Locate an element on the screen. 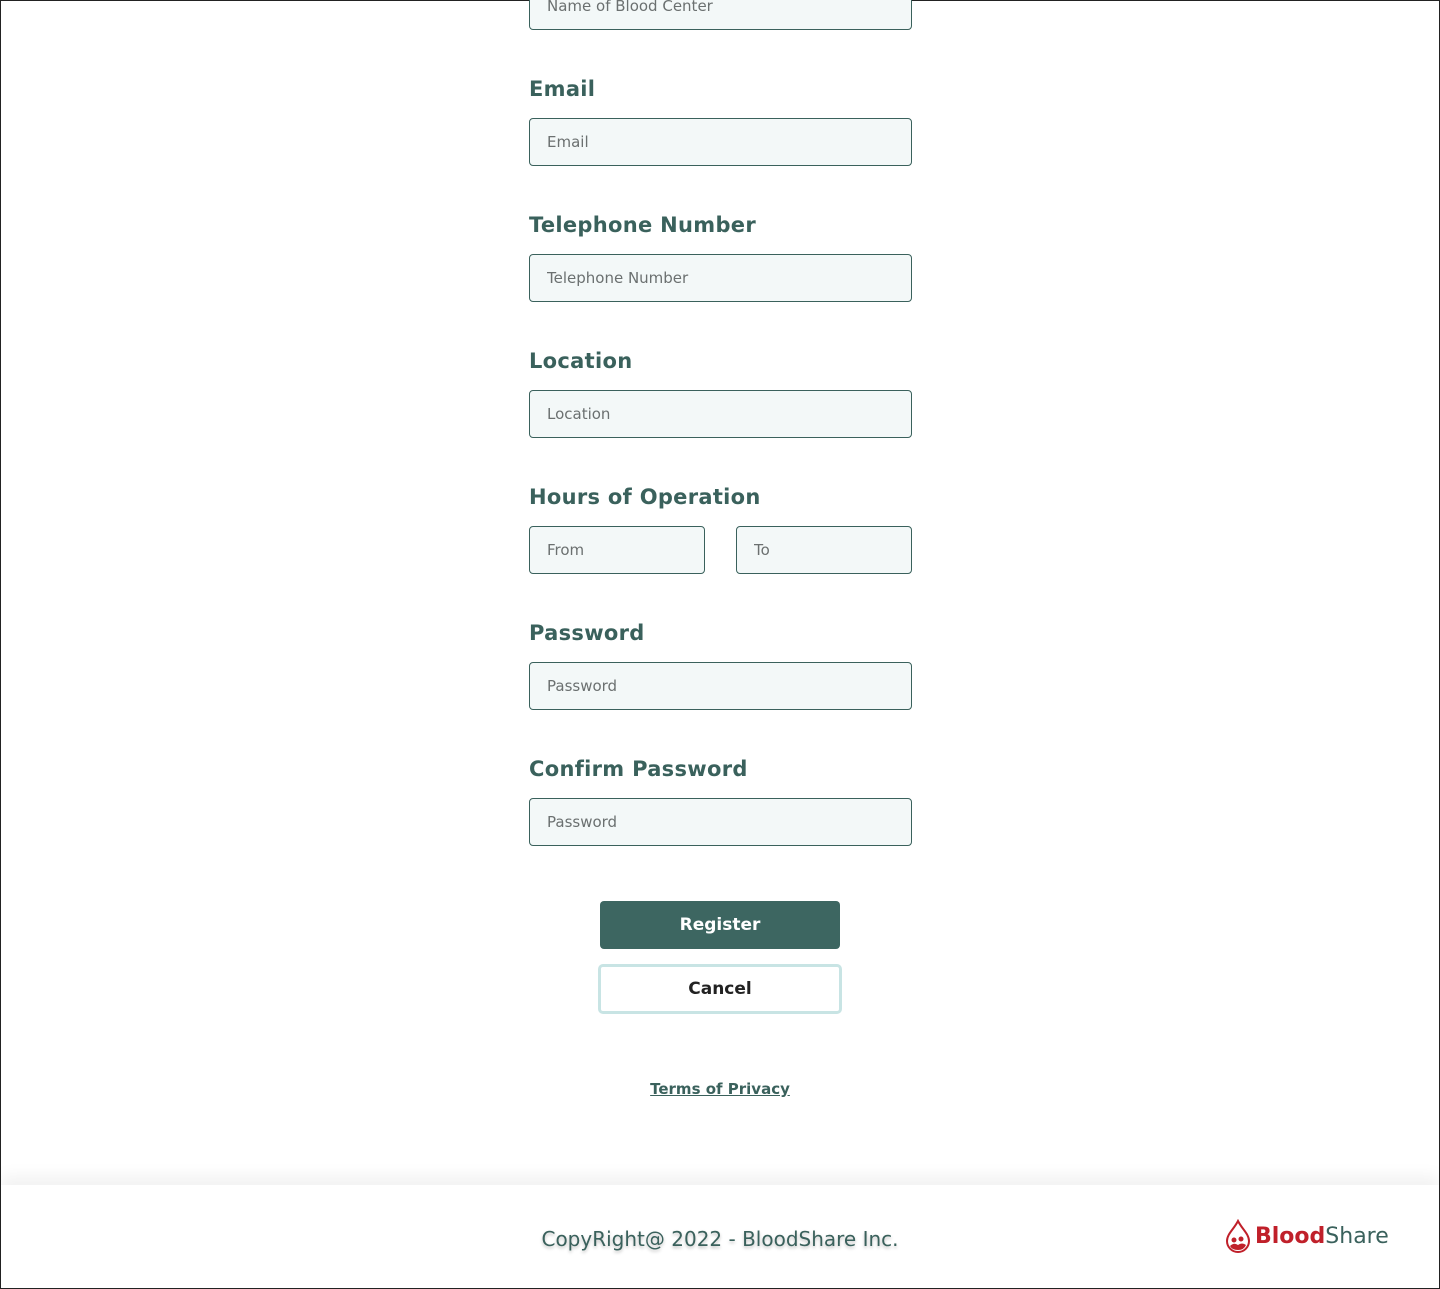 The image size is (1440, 1289). copyright-text: CopyRight@ 2022 - BloodShare Inc. is located at coordinates (720, 1239).